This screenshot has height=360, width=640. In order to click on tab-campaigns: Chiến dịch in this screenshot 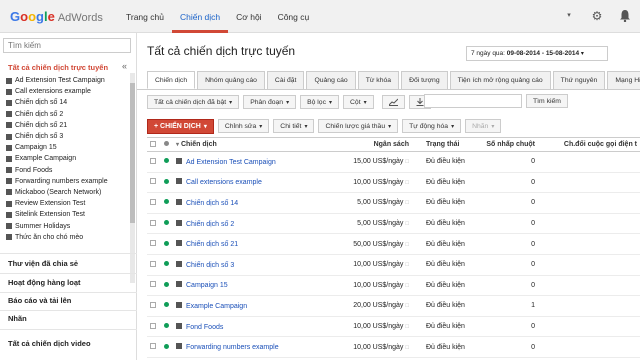, I will do `click(171, 80)`.